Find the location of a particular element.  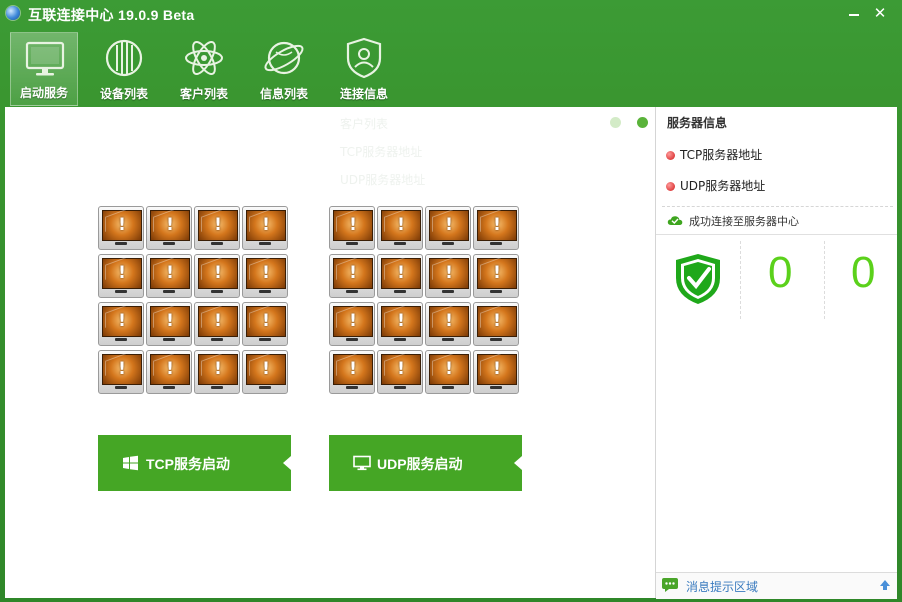

toolbar-info-list: 信息列表 is located at coordinates (284, 69).